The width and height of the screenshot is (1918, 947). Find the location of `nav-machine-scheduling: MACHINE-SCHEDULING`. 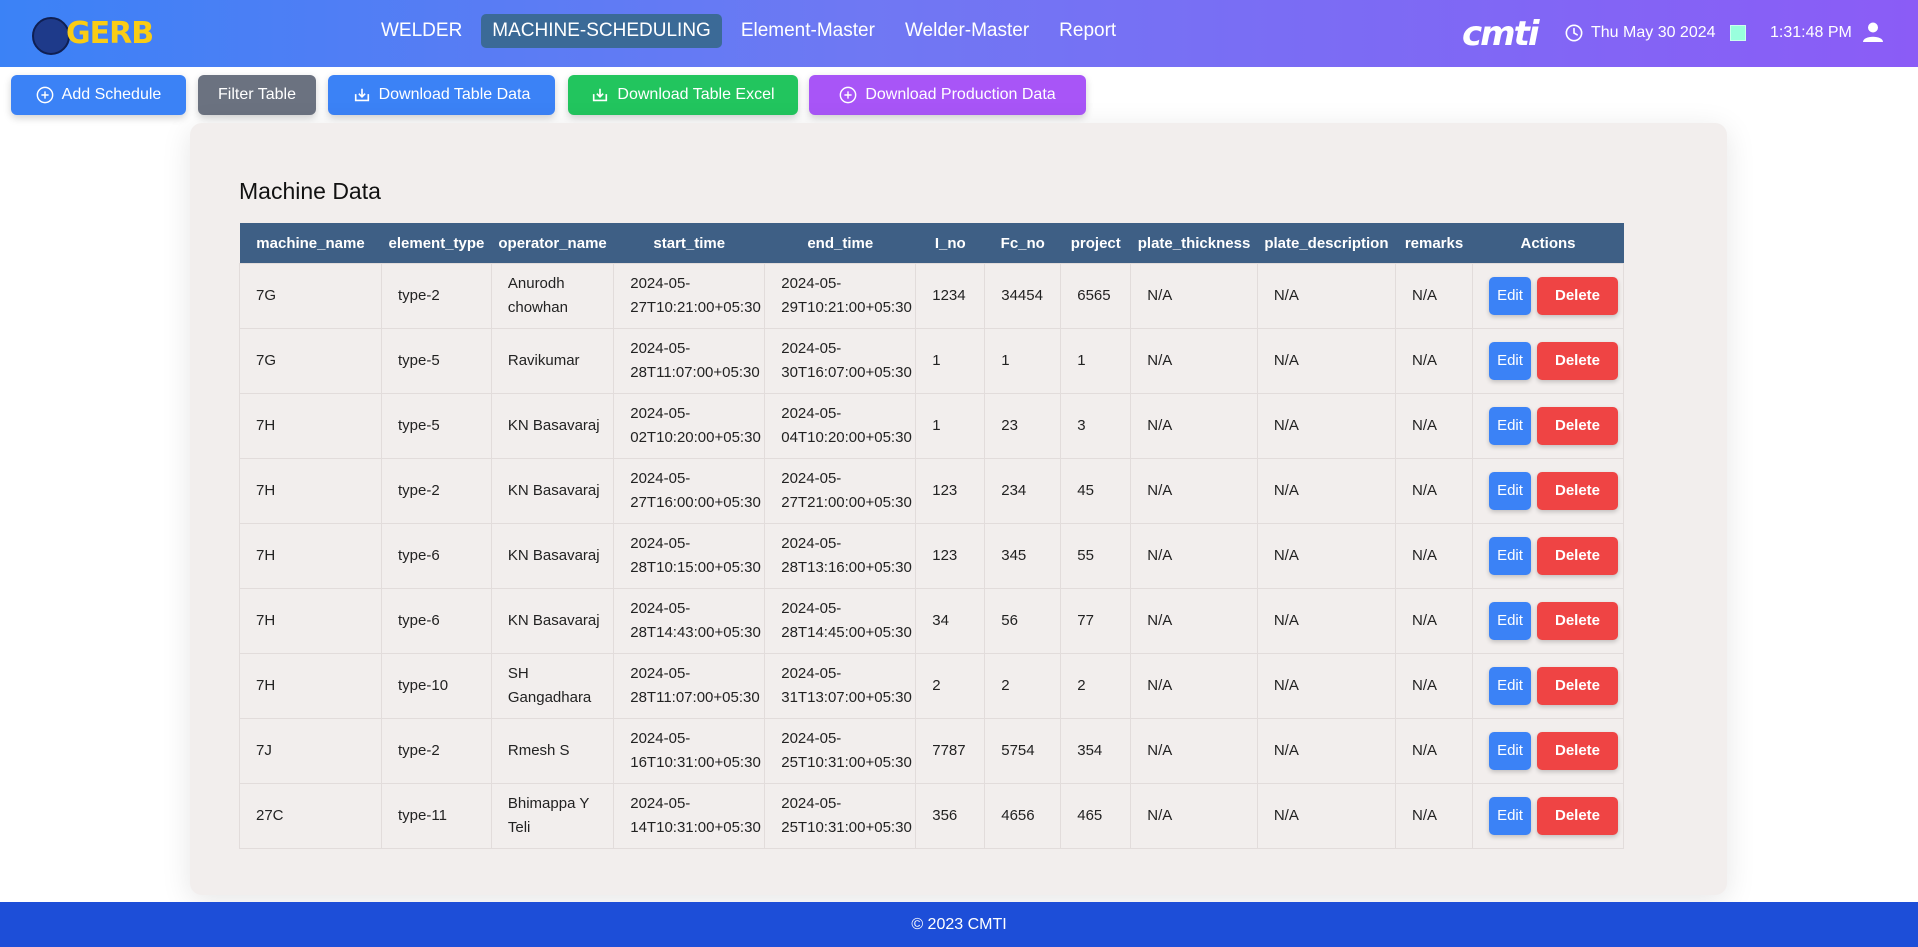

nav-machine-scheduling: MACHINE-SCHEDULING is located at coordinates (601, 31).